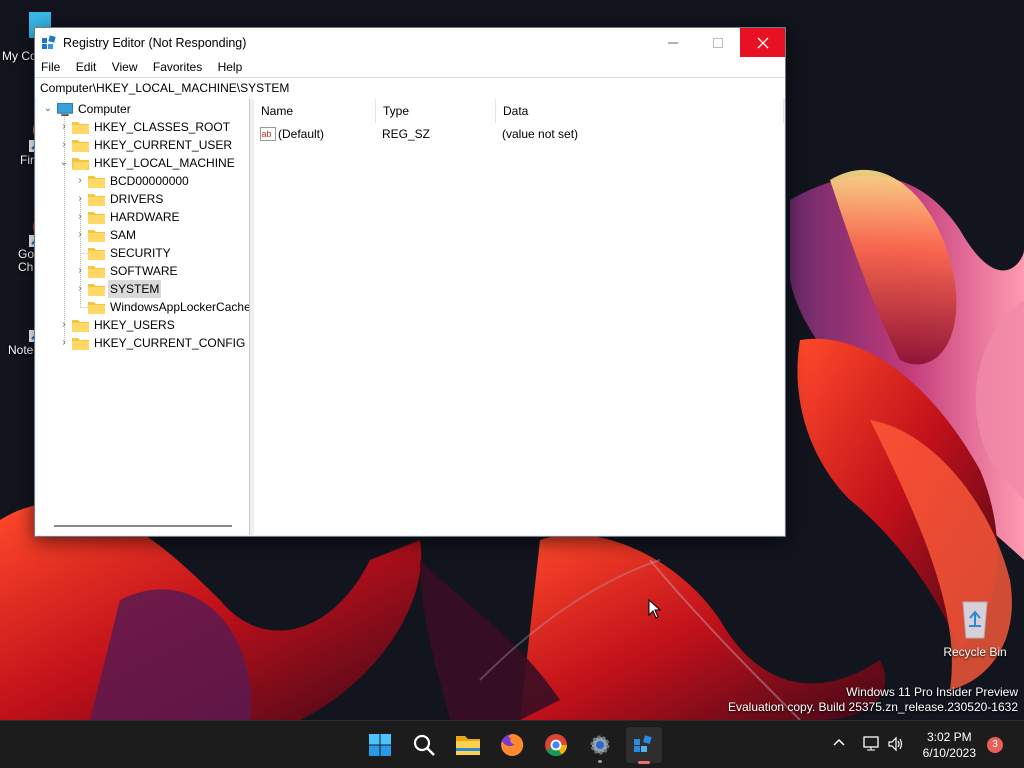  Describe the element at coordinates (50, 65) in the screenshot. I see `menu-file: File` at that location.